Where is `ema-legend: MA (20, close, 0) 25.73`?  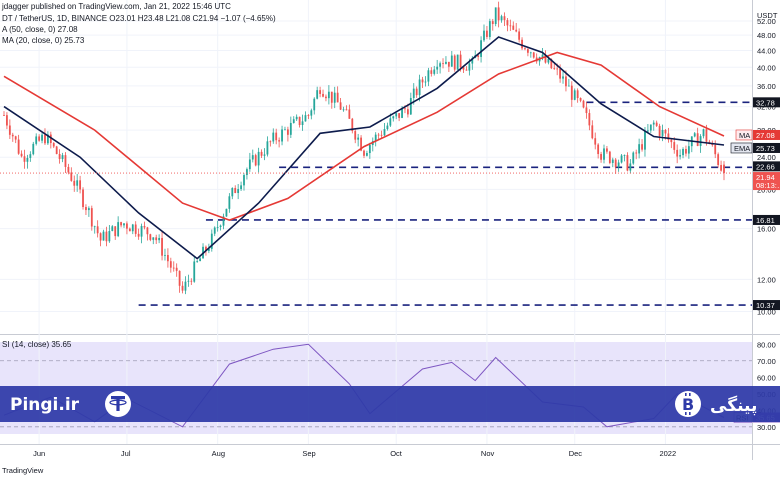 ema-legend: MA (20, close, 0) 25.73 is located at coordinates (43, 40).